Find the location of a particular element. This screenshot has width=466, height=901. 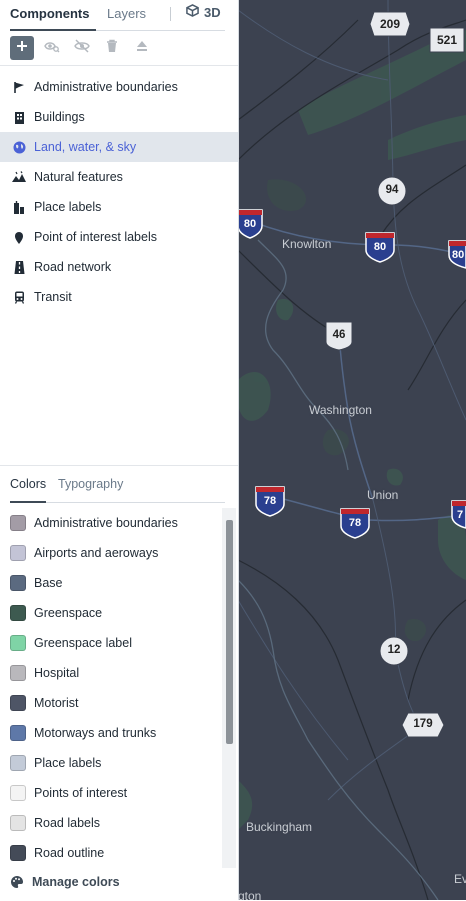

train-icon is located at coordinates (19, 297).